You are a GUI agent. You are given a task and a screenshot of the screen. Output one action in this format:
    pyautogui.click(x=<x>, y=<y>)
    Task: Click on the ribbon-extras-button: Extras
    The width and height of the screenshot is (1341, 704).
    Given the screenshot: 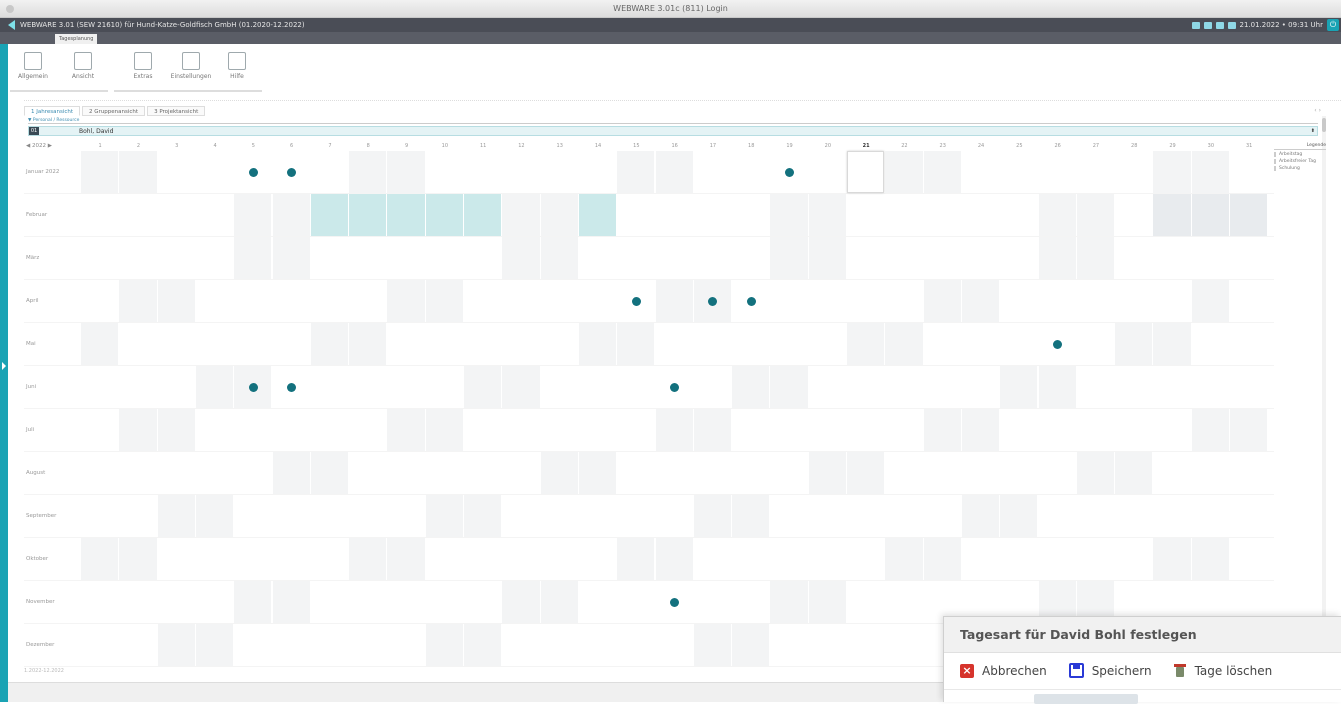 What is the action you would take?
    pyautogui.click(x=143, y=66)
    